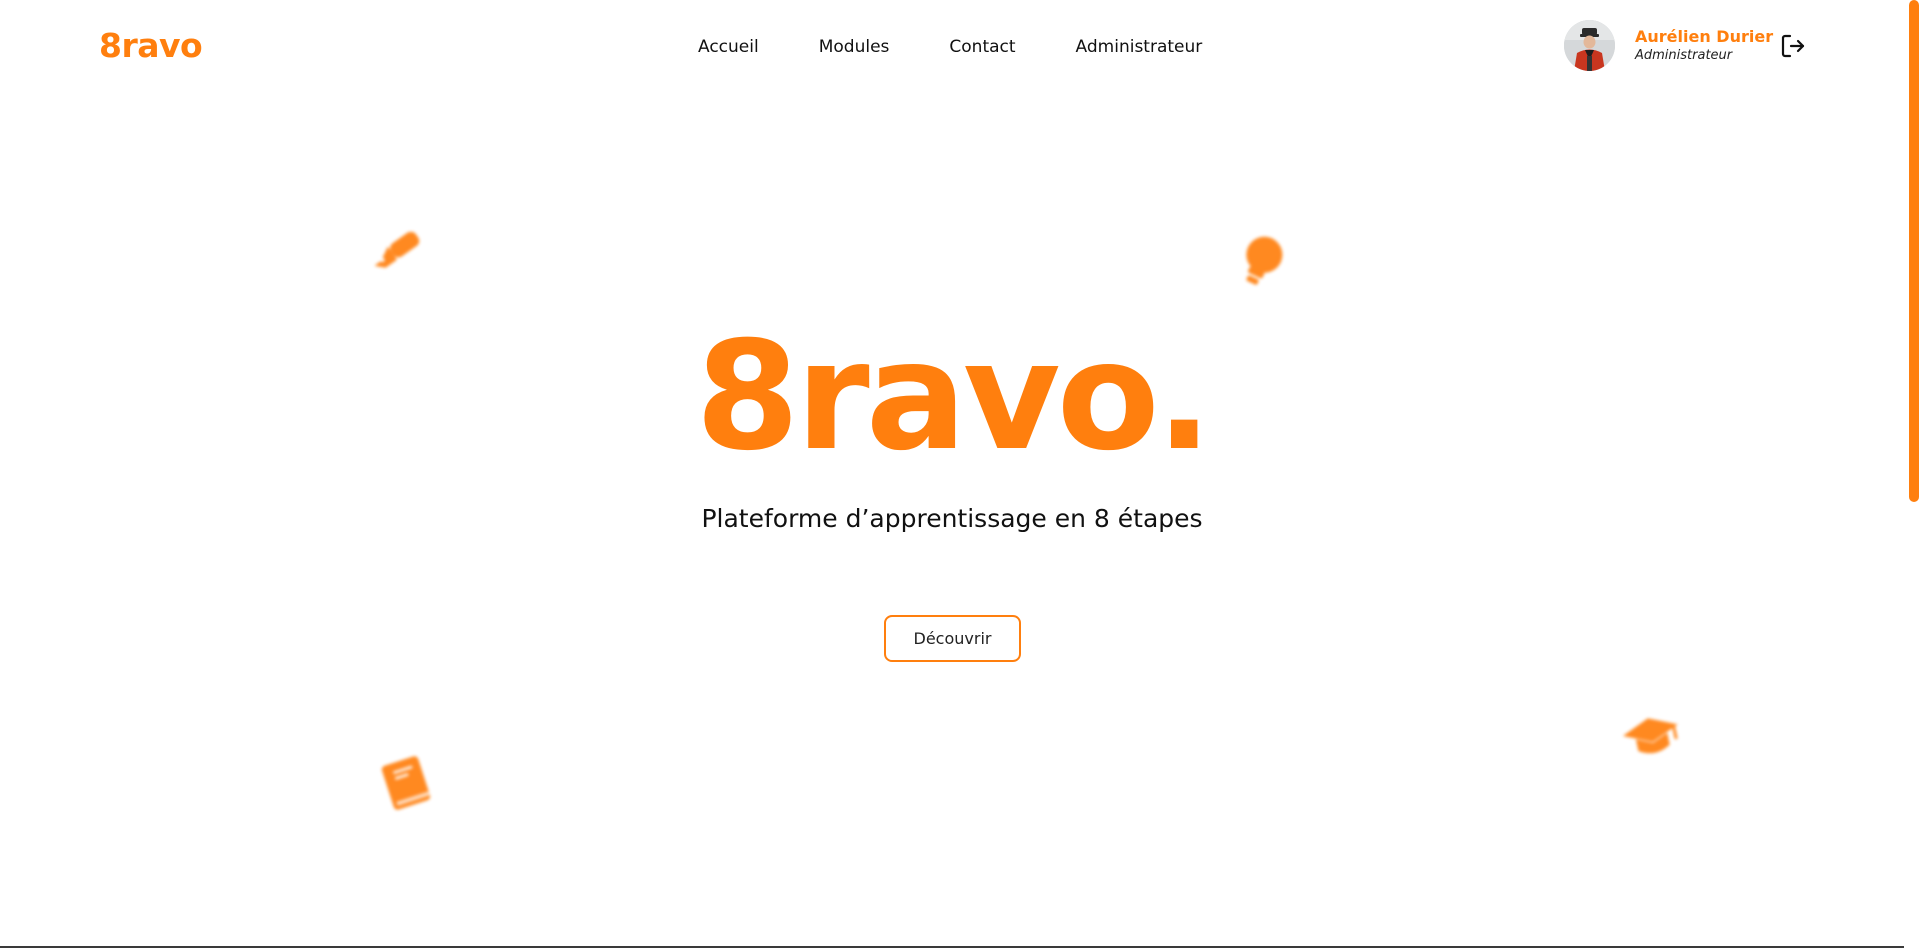 Image resolution: width=1919 pixels, height=948 pixels. Describe the element at coordinates (1684, 55) in the screenshot. I see `user-role: Administrateur` at that location.